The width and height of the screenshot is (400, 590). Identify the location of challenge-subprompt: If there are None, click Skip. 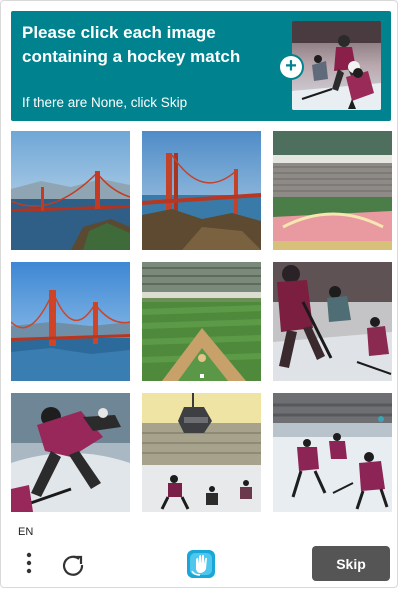
(105, 102).